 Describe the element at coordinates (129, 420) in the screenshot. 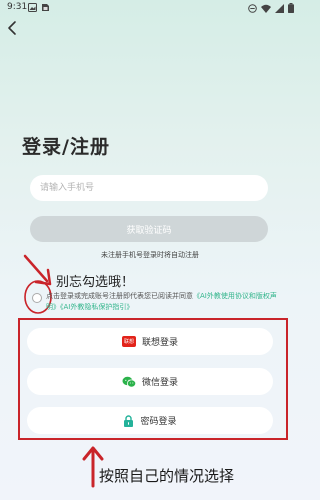

I see `lock-icon` at that location.